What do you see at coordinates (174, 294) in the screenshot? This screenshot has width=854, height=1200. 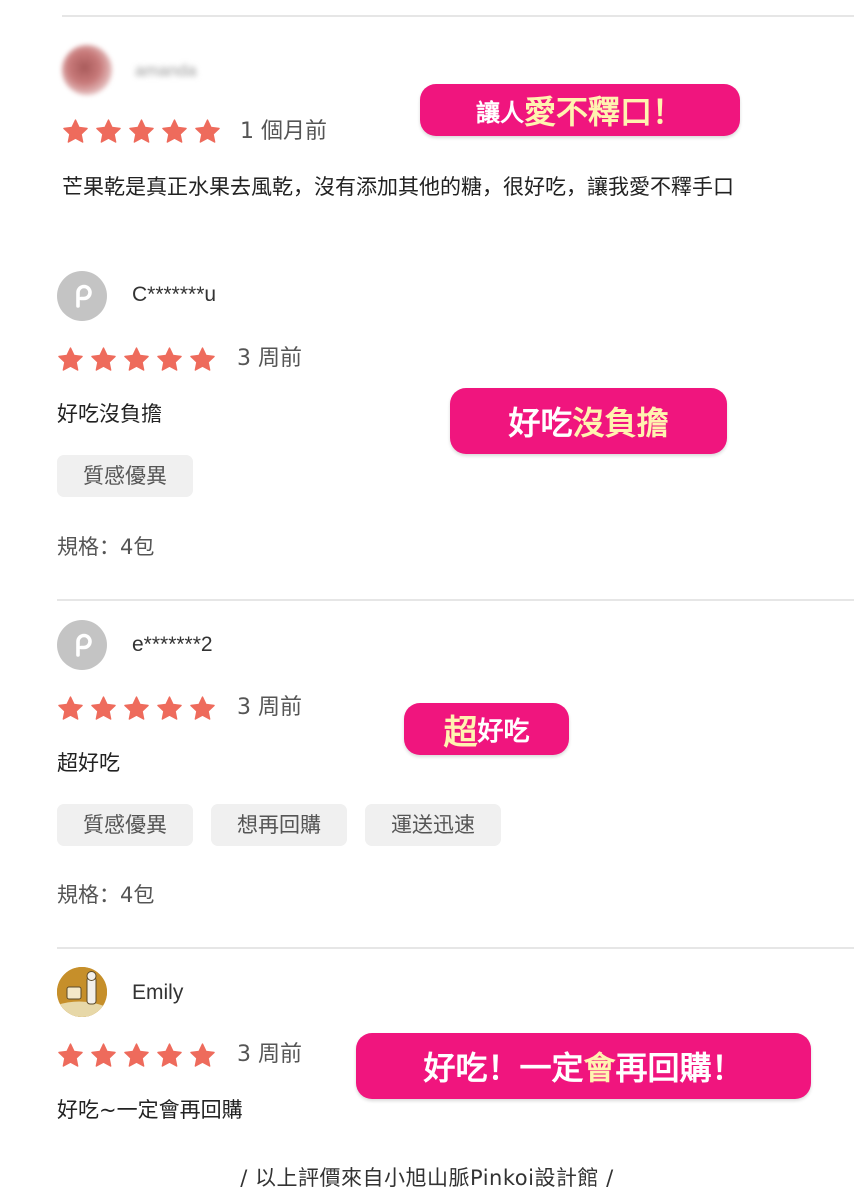 I see `reviewer-name: C*******u` at bounding box center [174, 294].